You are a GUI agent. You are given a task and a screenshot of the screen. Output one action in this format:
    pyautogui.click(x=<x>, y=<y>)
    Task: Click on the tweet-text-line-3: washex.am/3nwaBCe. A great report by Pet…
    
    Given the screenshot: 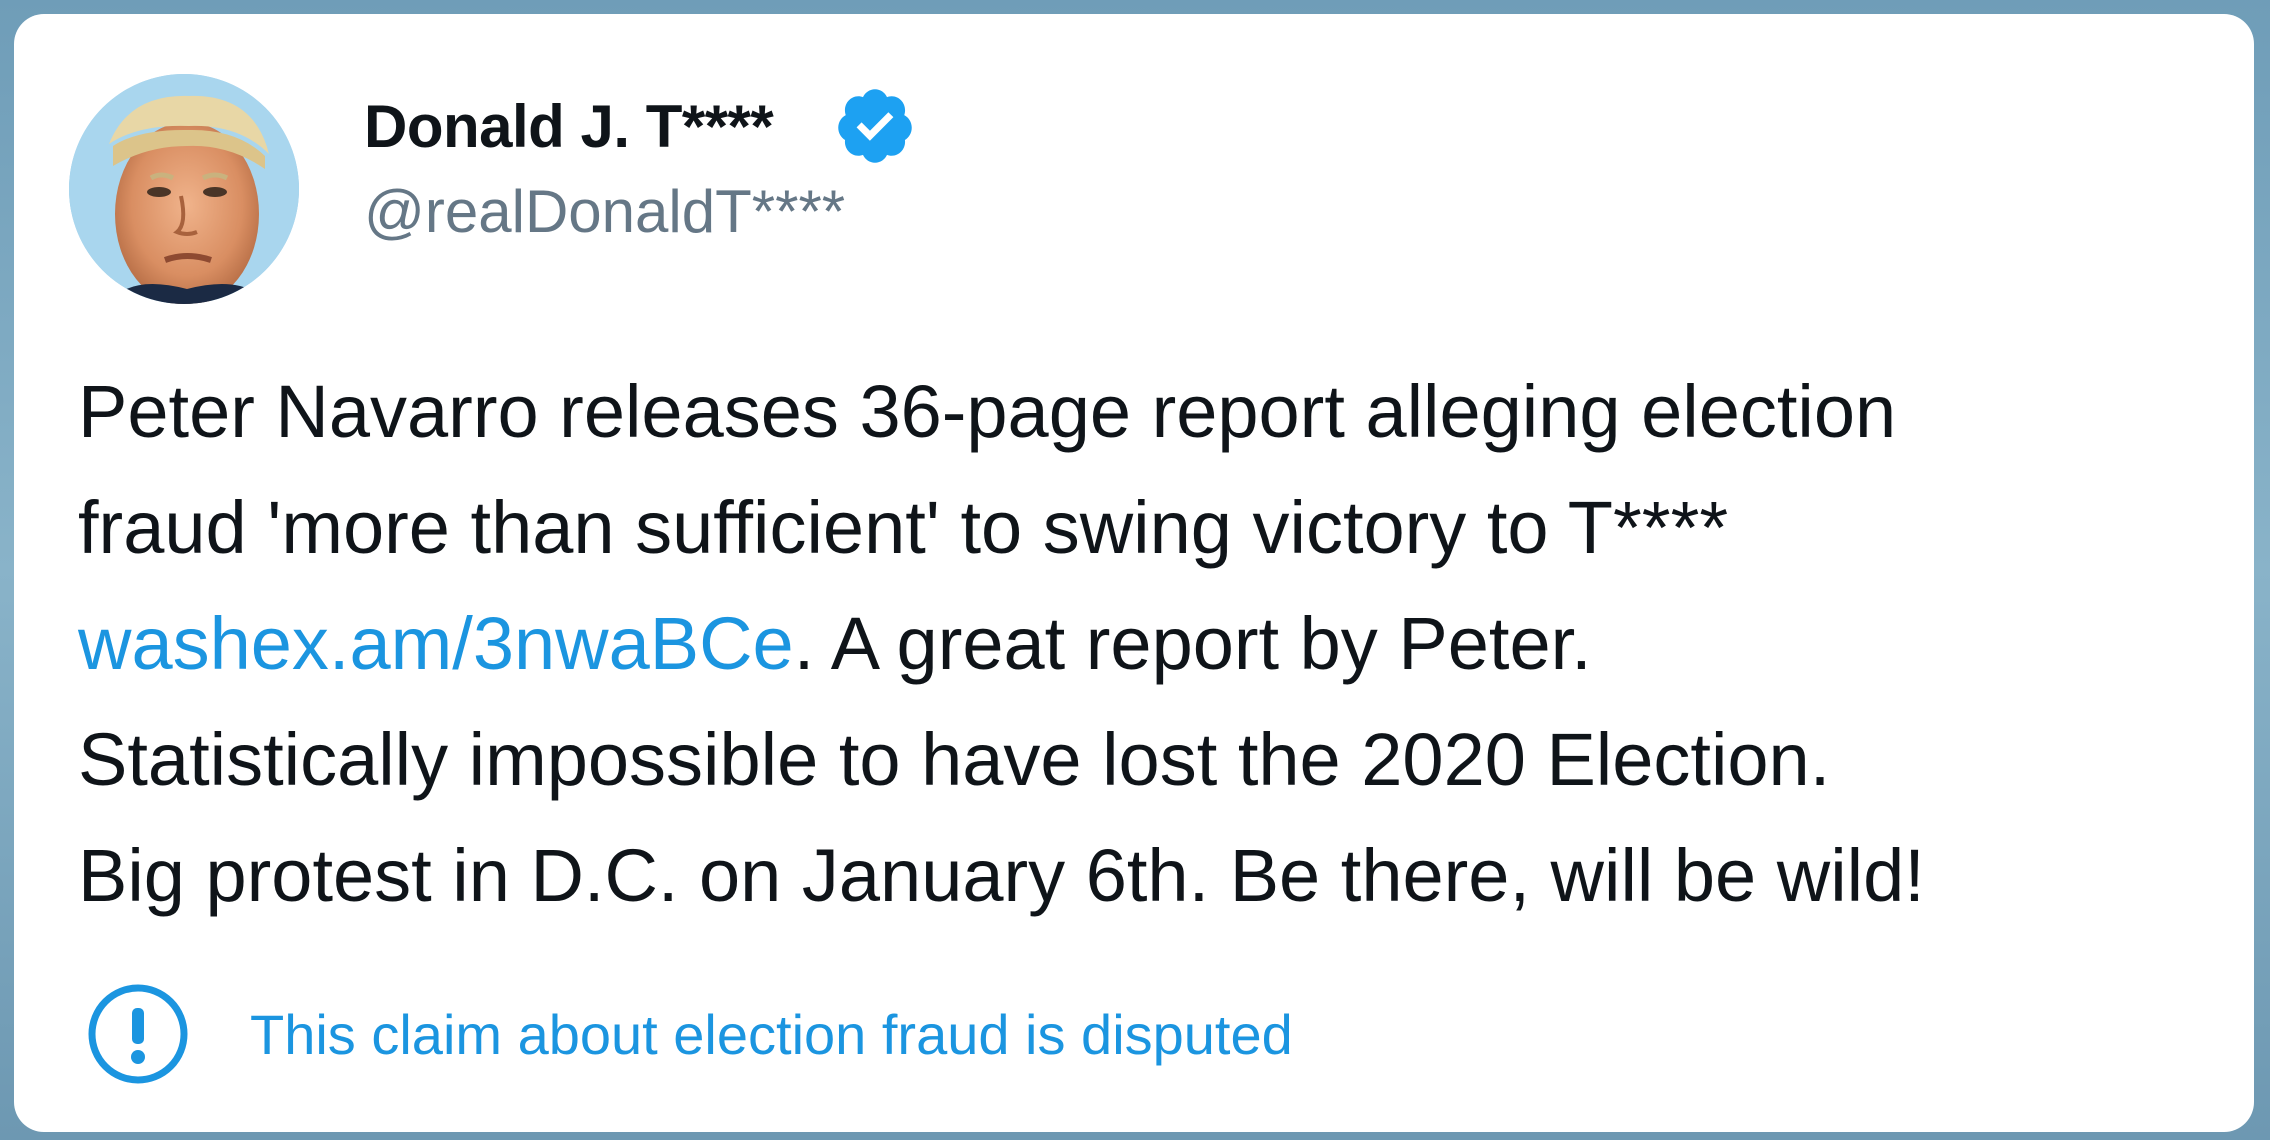 What is the action you would take?
    pyautogui.click(x=1153, y=644)
    